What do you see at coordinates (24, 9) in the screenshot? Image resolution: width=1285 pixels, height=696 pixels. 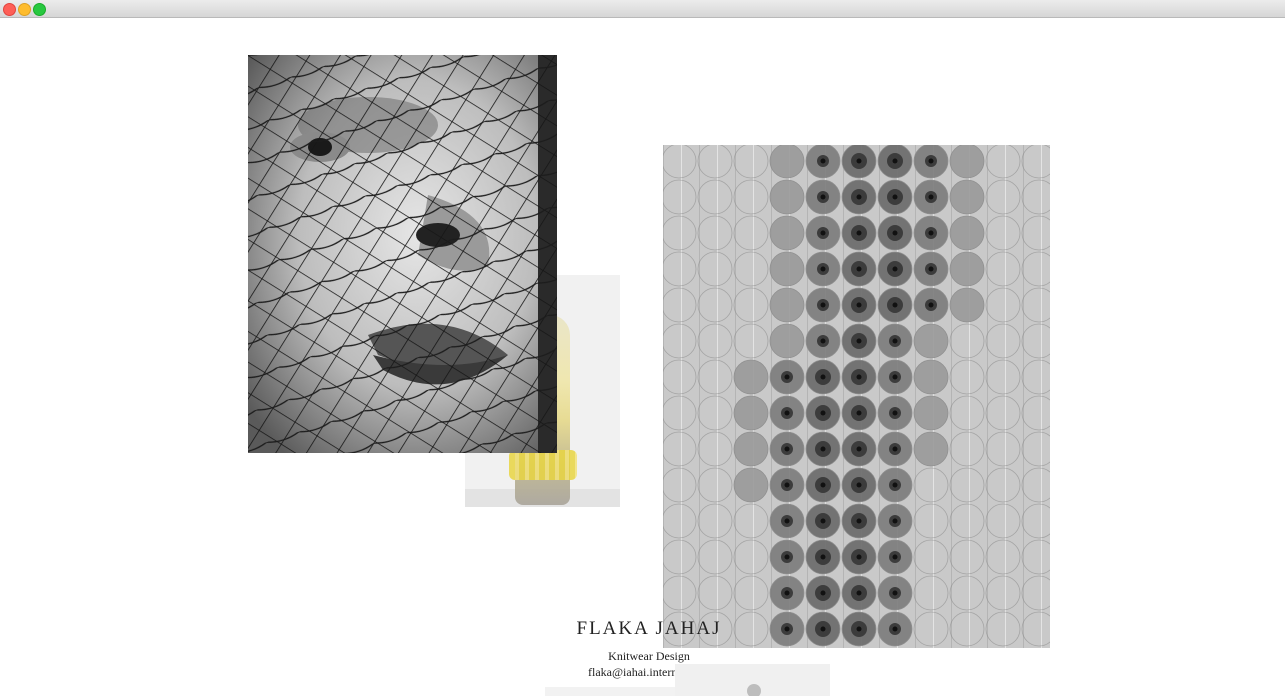 I see `minimize-window-button` at bounding box center [24, 9].